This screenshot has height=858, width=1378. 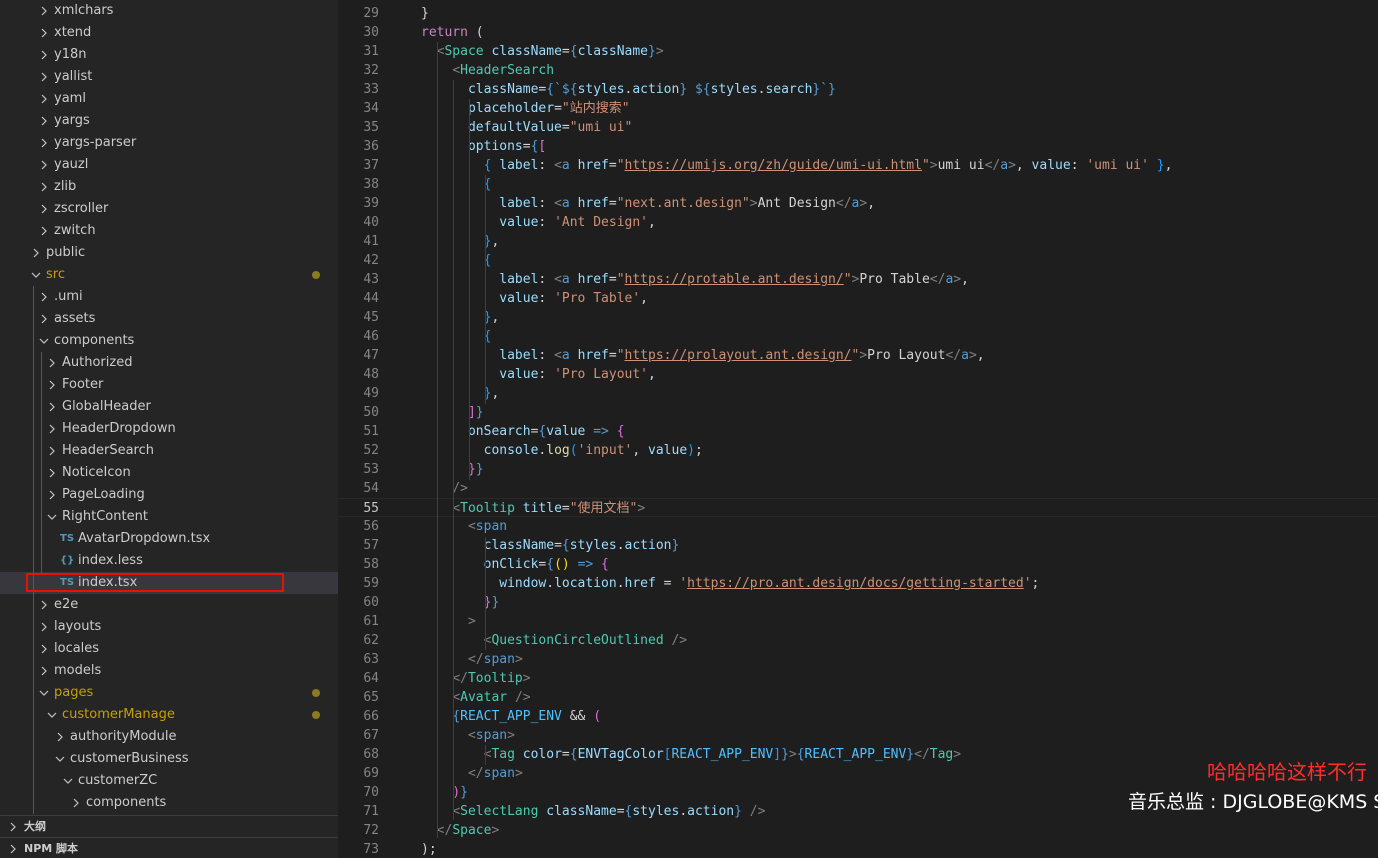 I want to click on explorer-item-rightcontent: RightContent, so click(x=169, y=517).